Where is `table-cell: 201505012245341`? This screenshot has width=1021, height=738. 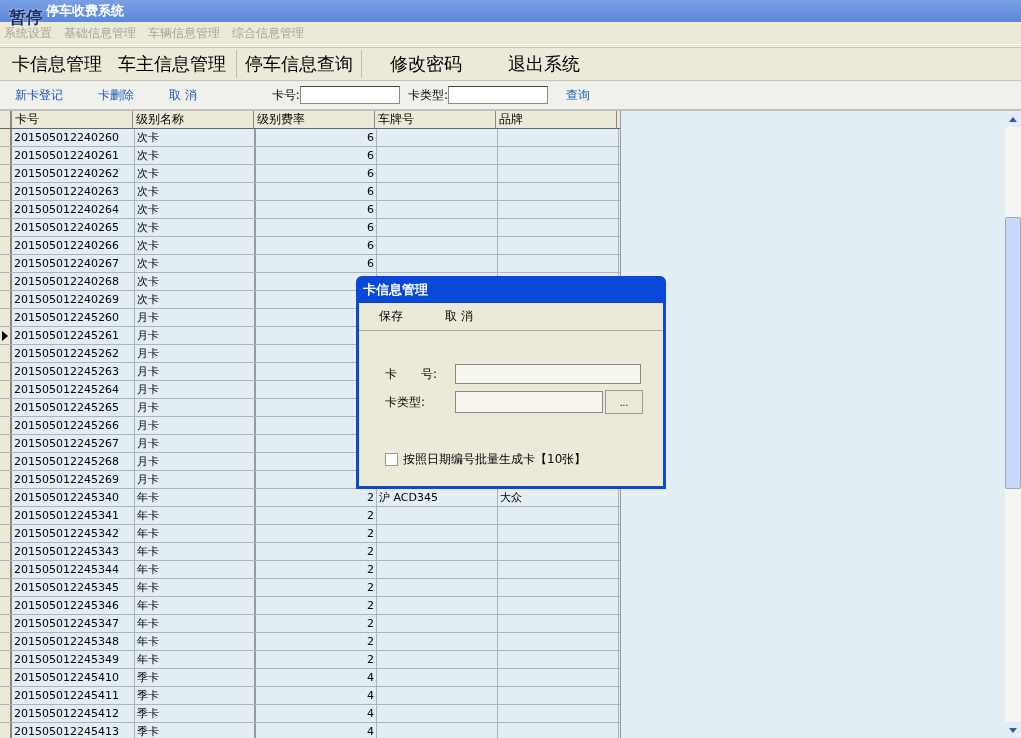 table-cell: 201505012245341 is located at coordinates (66, 515).